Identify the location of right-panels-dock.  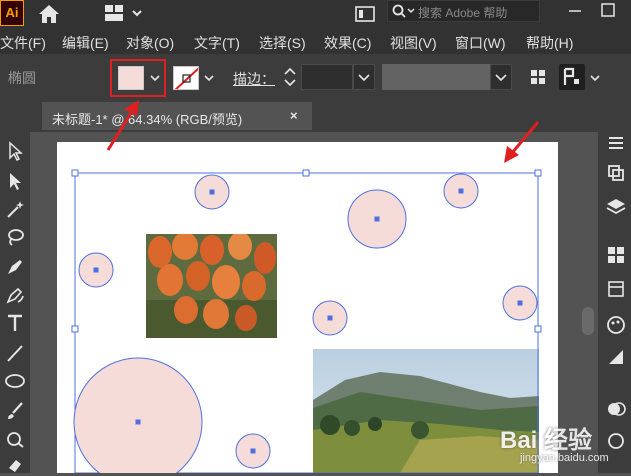
(614, 286).